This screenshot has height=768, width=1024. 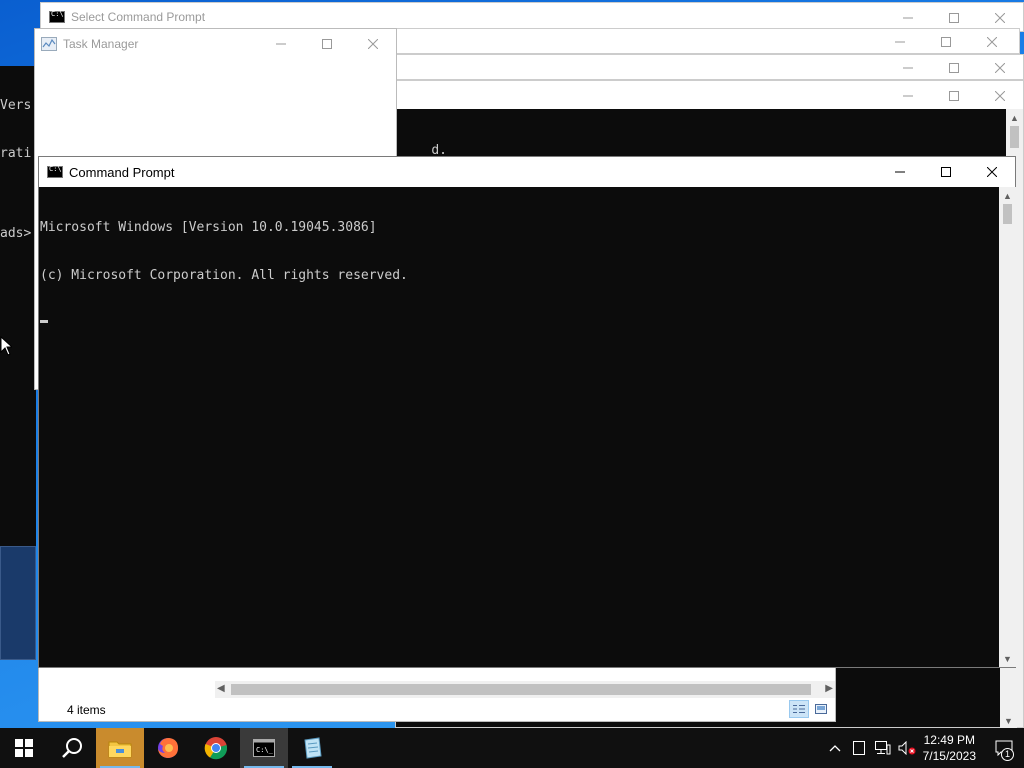 I want to click on folder-icon, so click(x=120, y=749).